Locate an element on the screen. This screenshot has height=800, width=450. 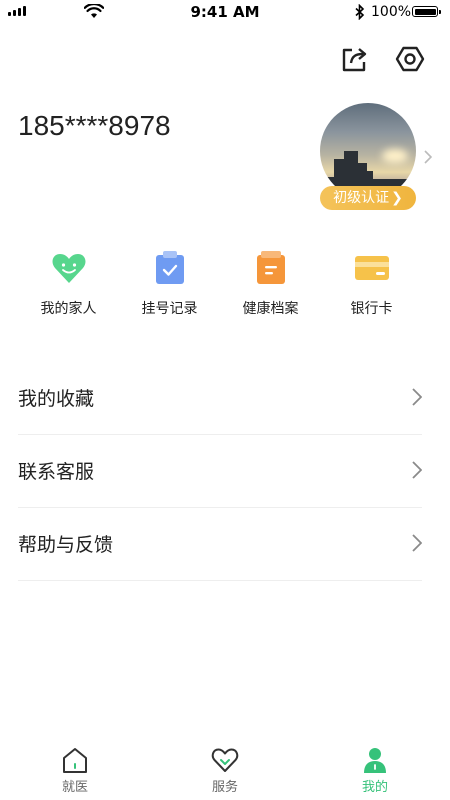
family-heart-icon is located at coordinates (69, 268).